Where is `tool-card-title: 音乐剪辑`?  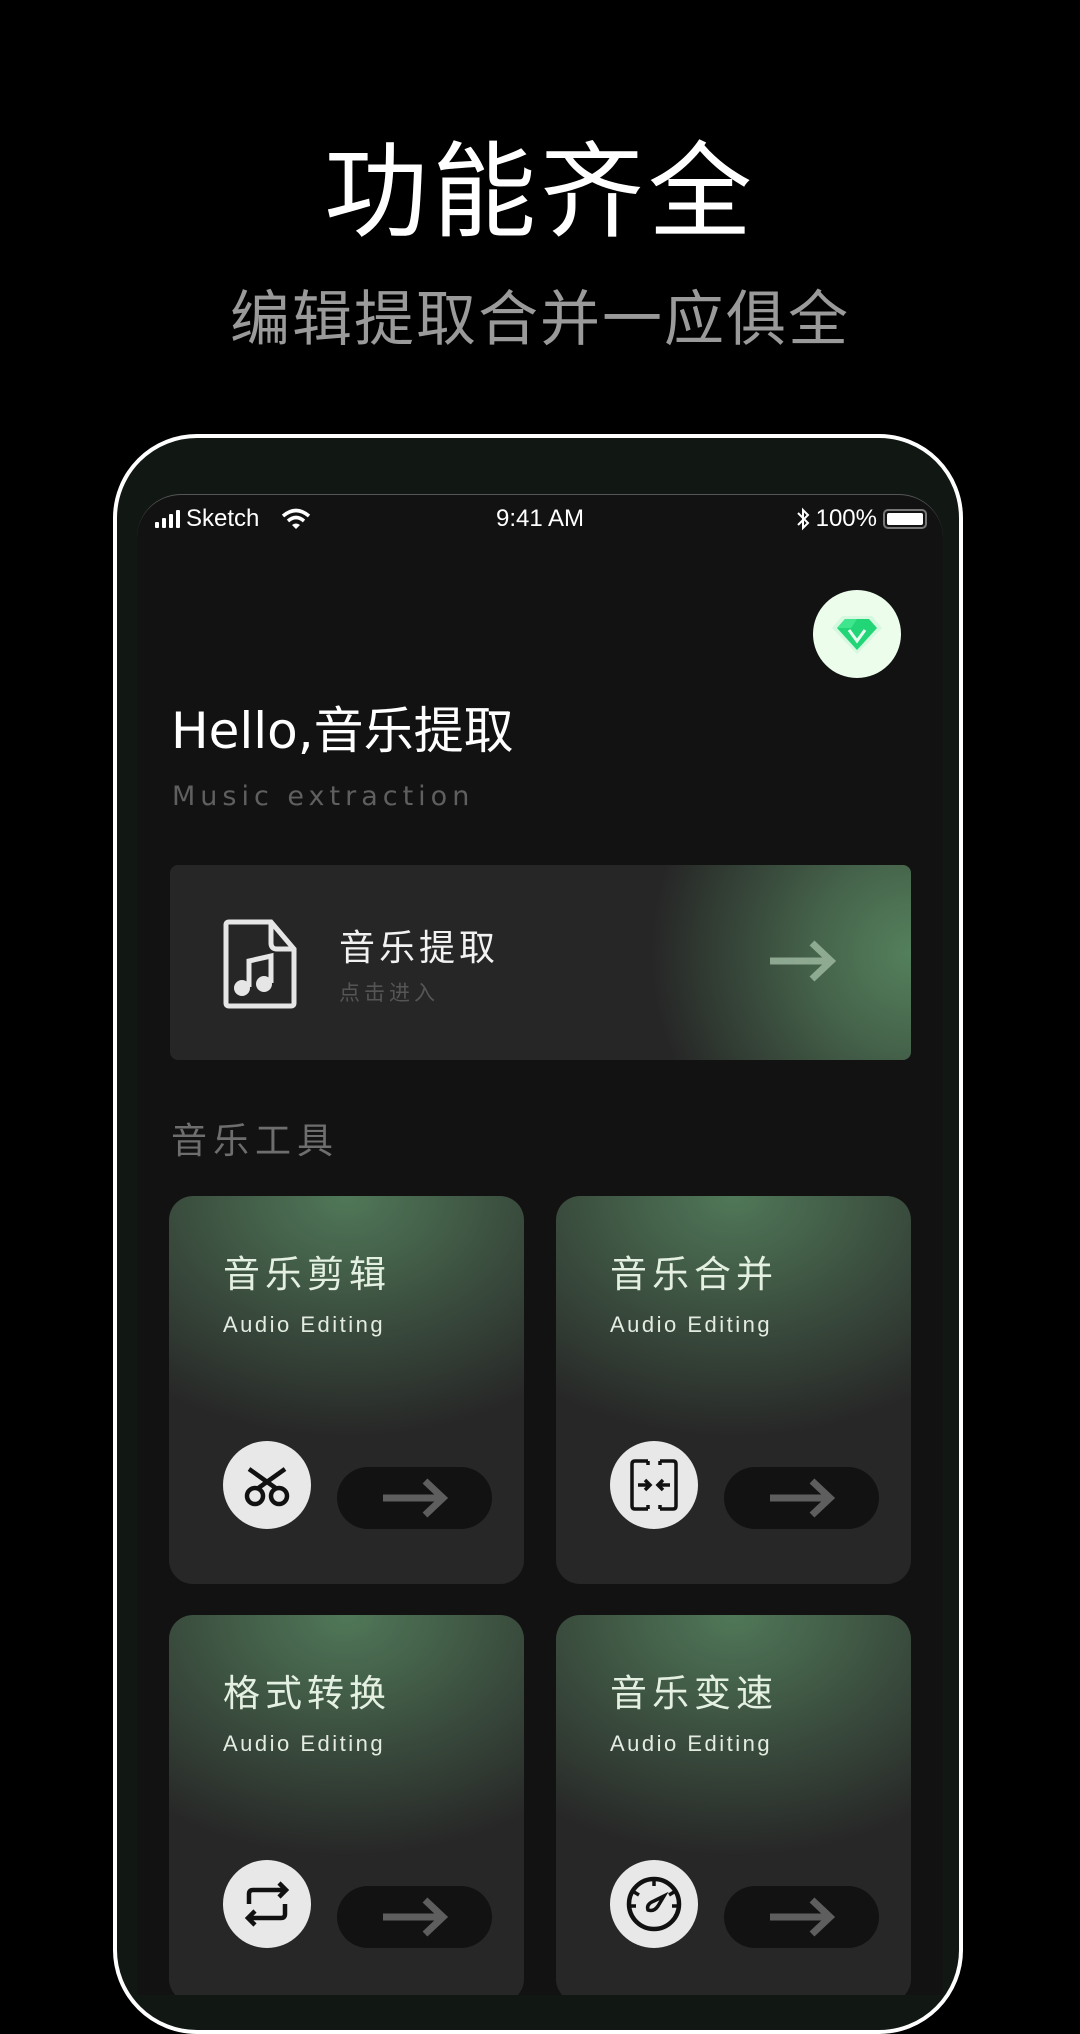 tool-card-title: 音乐剪辑 is located at coordinates (307, 1274).